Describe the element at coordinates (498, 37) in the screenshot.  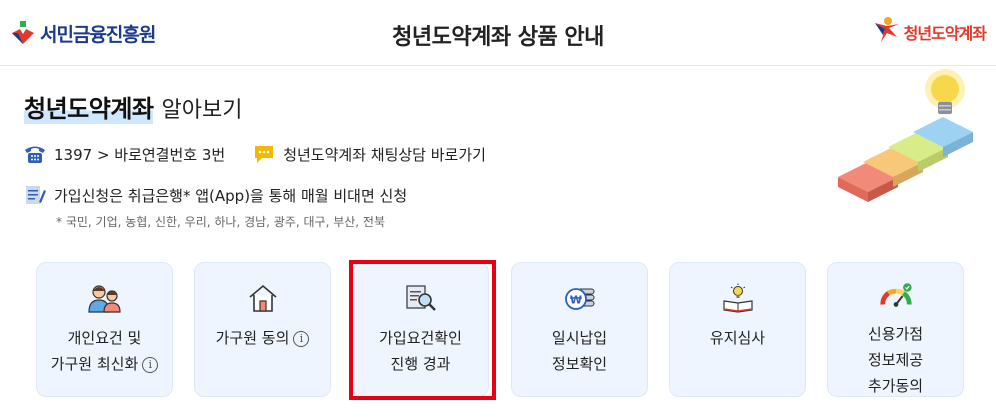
I see `page-title: 청년도약계좌 상품 안내` at that location.